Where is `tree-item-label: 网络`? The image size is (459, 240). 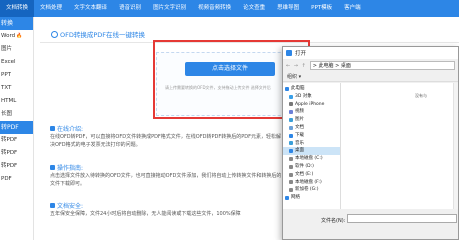
tree-item-label: 网络 is located at coordinates (295, 198).